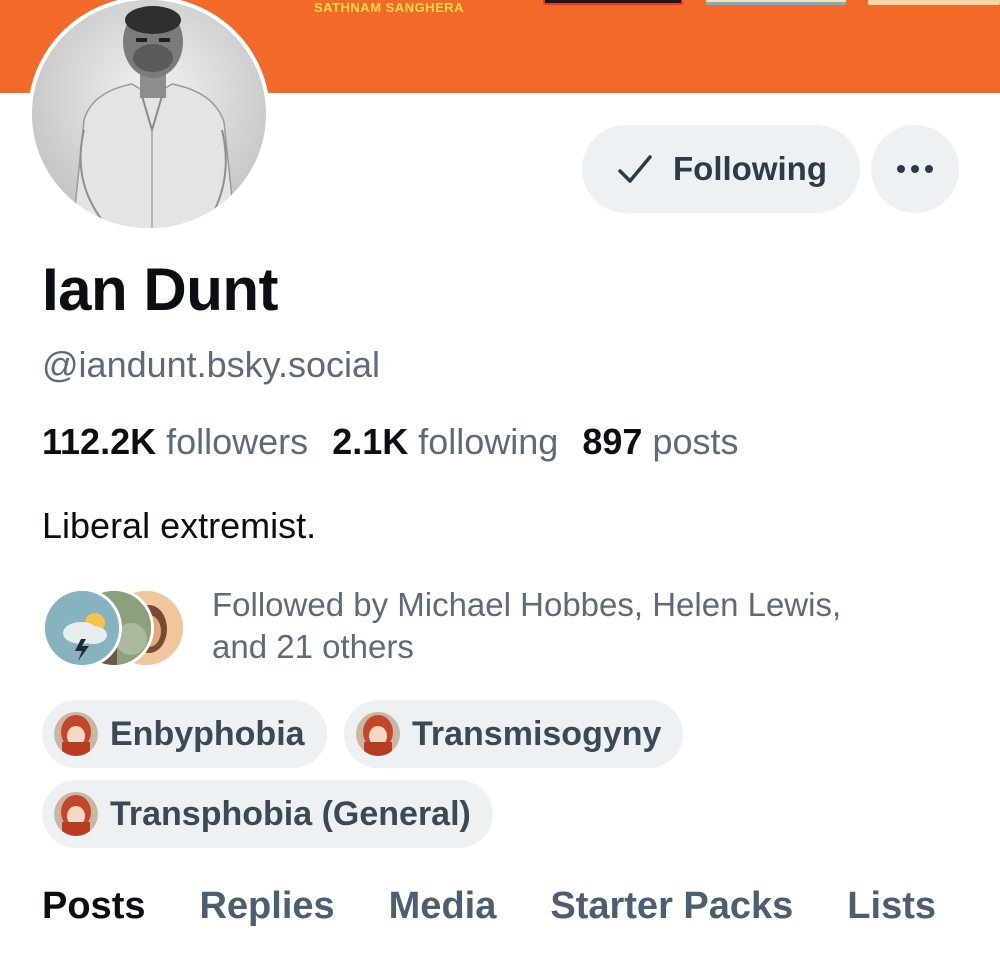 The image size is (1000, 959). I want to click on check-icon, so click(635, 169).